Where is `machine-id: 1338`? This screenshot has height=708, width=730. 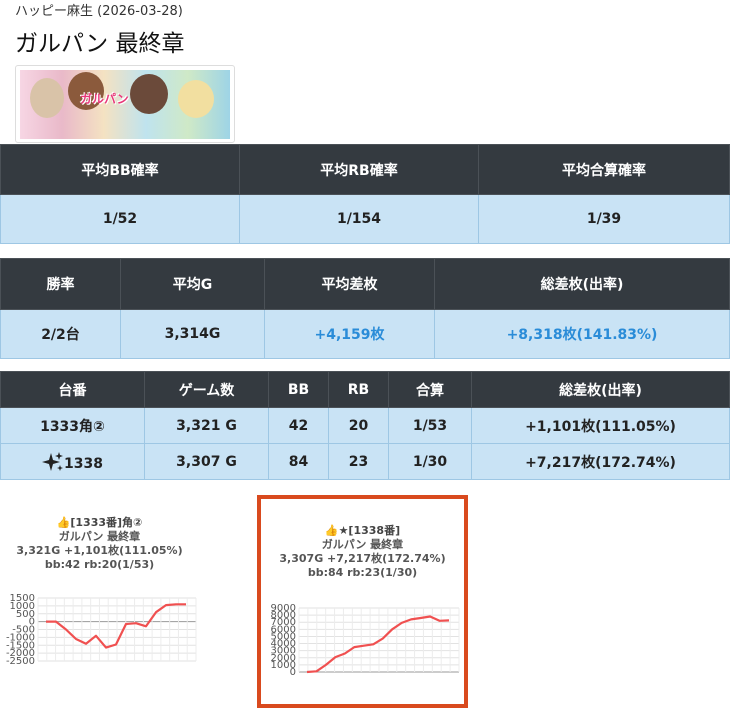 machine-id: 1338 is located at coordinates (72, 461).